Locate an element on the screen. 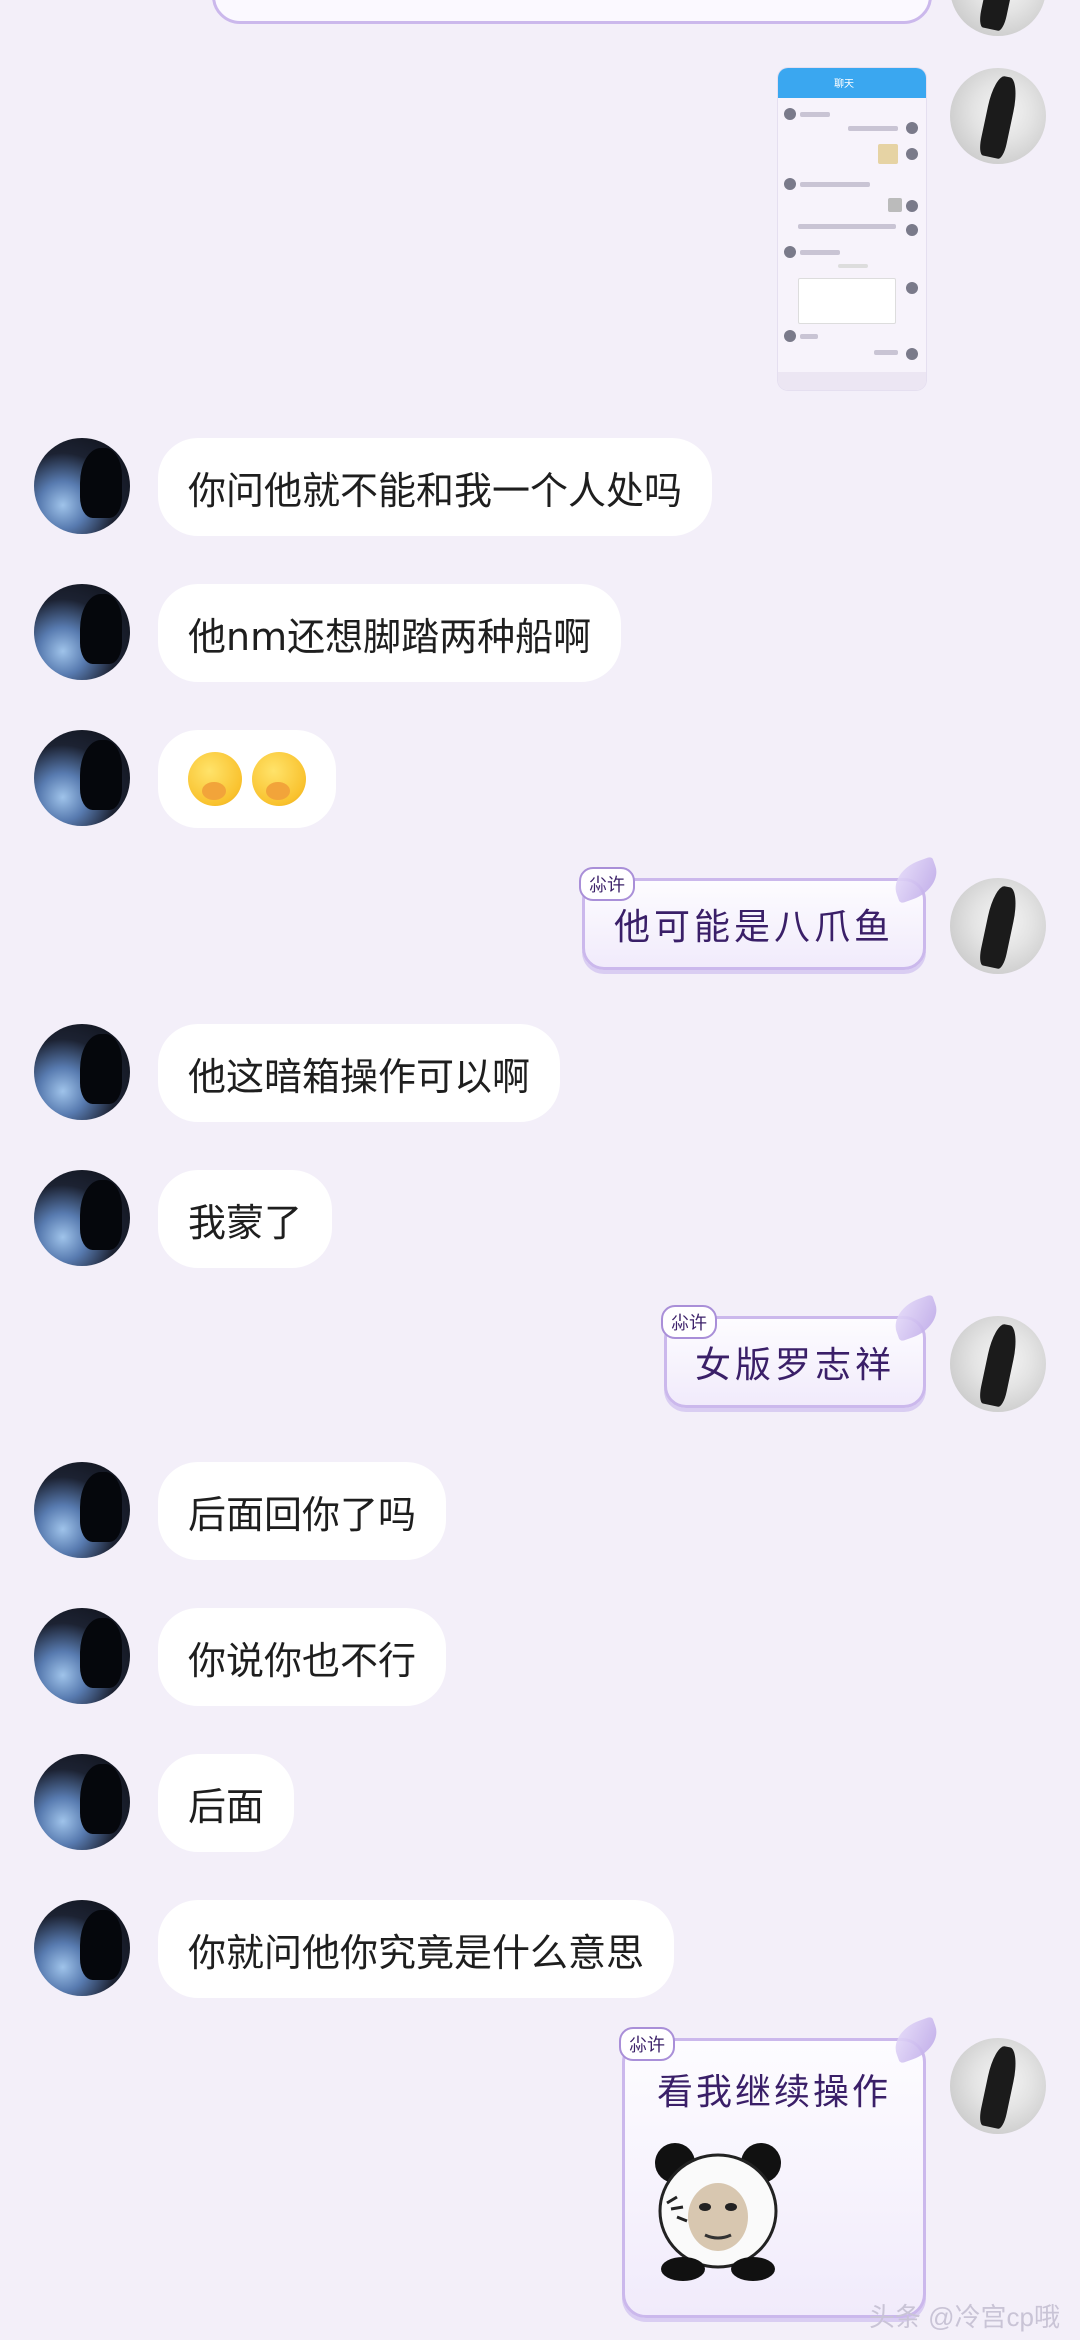  message-text: 看我继续操作 is located at coordinates (773, 2092).